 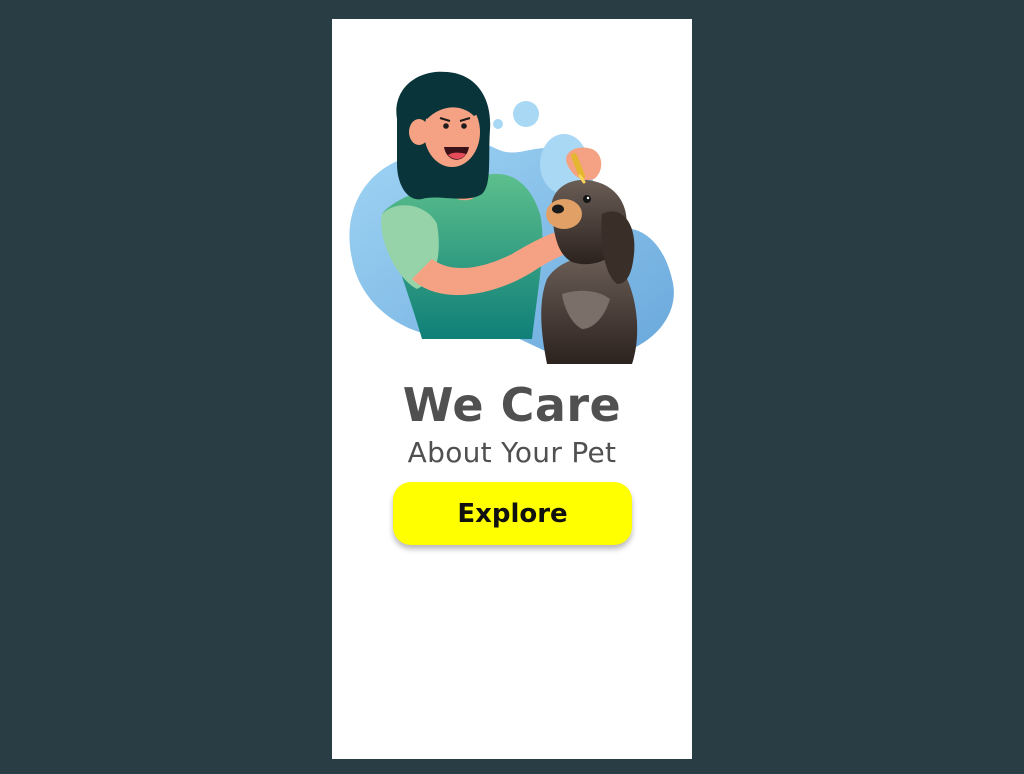 I want to click on dog-eye, so click(x=587, y=199).